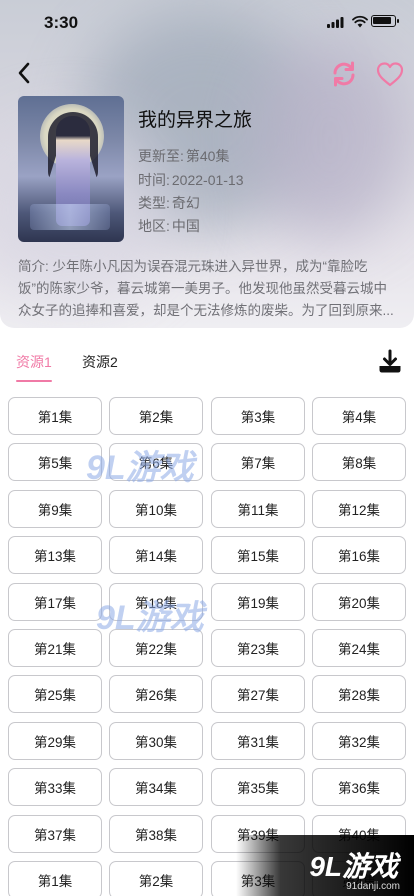 This screenshot has height=896, width=414. Describe the element at coordinates (390, 74) in the screenshot. I see `heart-outline-icon` at that location.